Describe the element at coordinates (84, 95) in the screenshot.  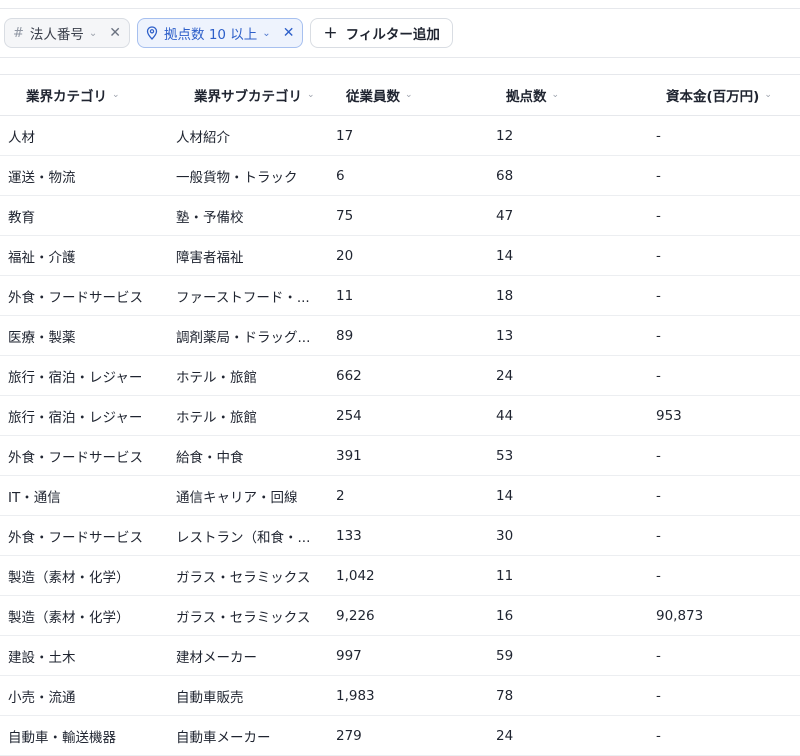
I see `column-header-industry: 業界カテゴリ ⌄` at that location.